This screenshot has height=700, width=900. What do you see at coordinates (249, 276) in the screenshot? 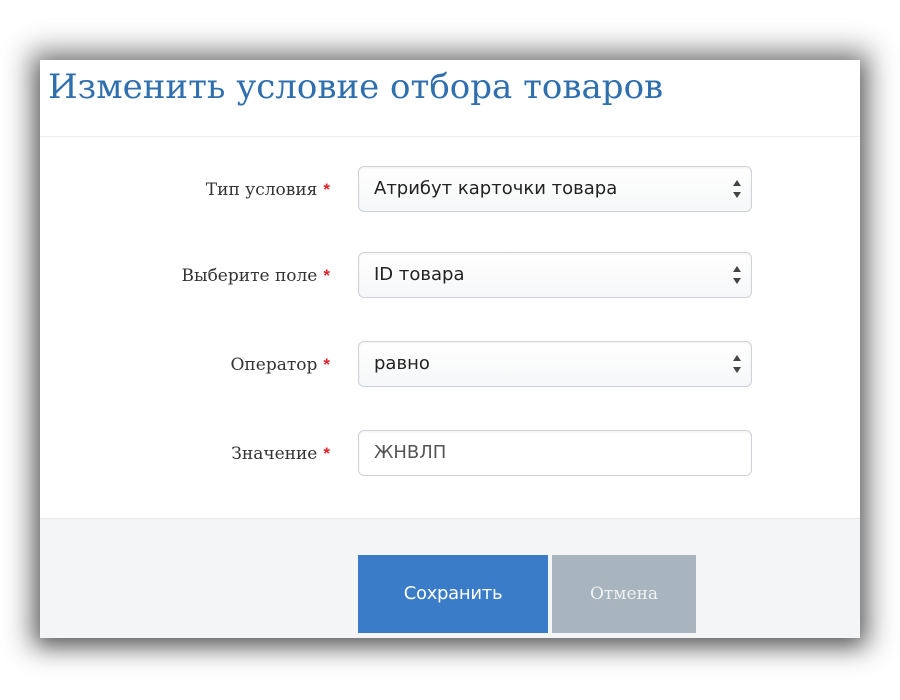
I see `field-select-label-text: Выберите поле` at bounding box center [249, 276].